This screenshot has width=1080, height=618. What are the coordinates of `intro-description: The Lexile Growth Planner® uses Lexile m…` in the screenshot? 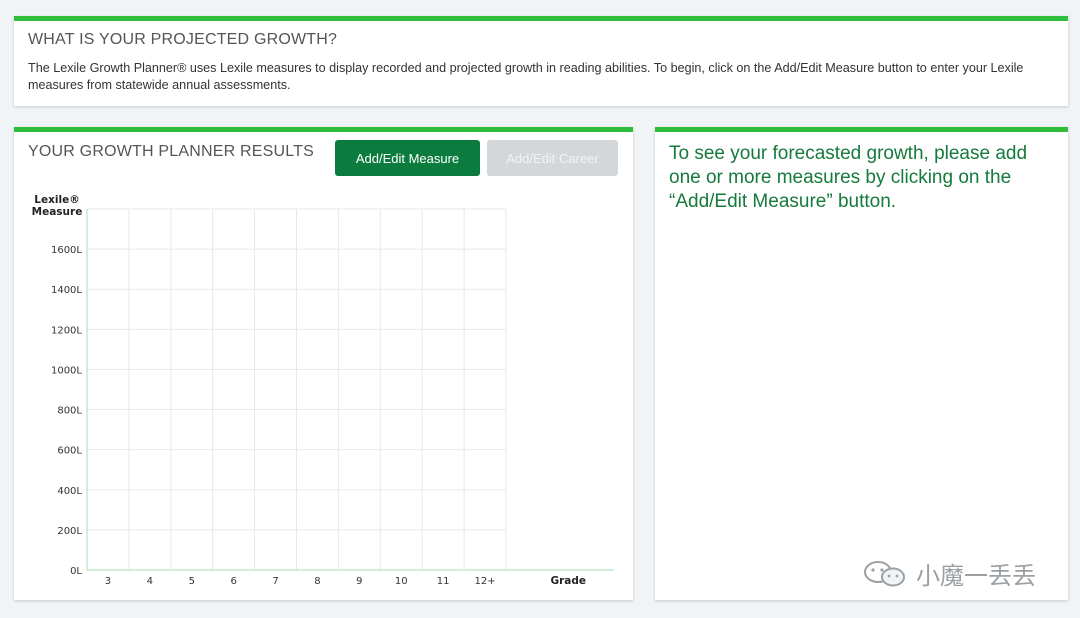 It's located at (526, 76).